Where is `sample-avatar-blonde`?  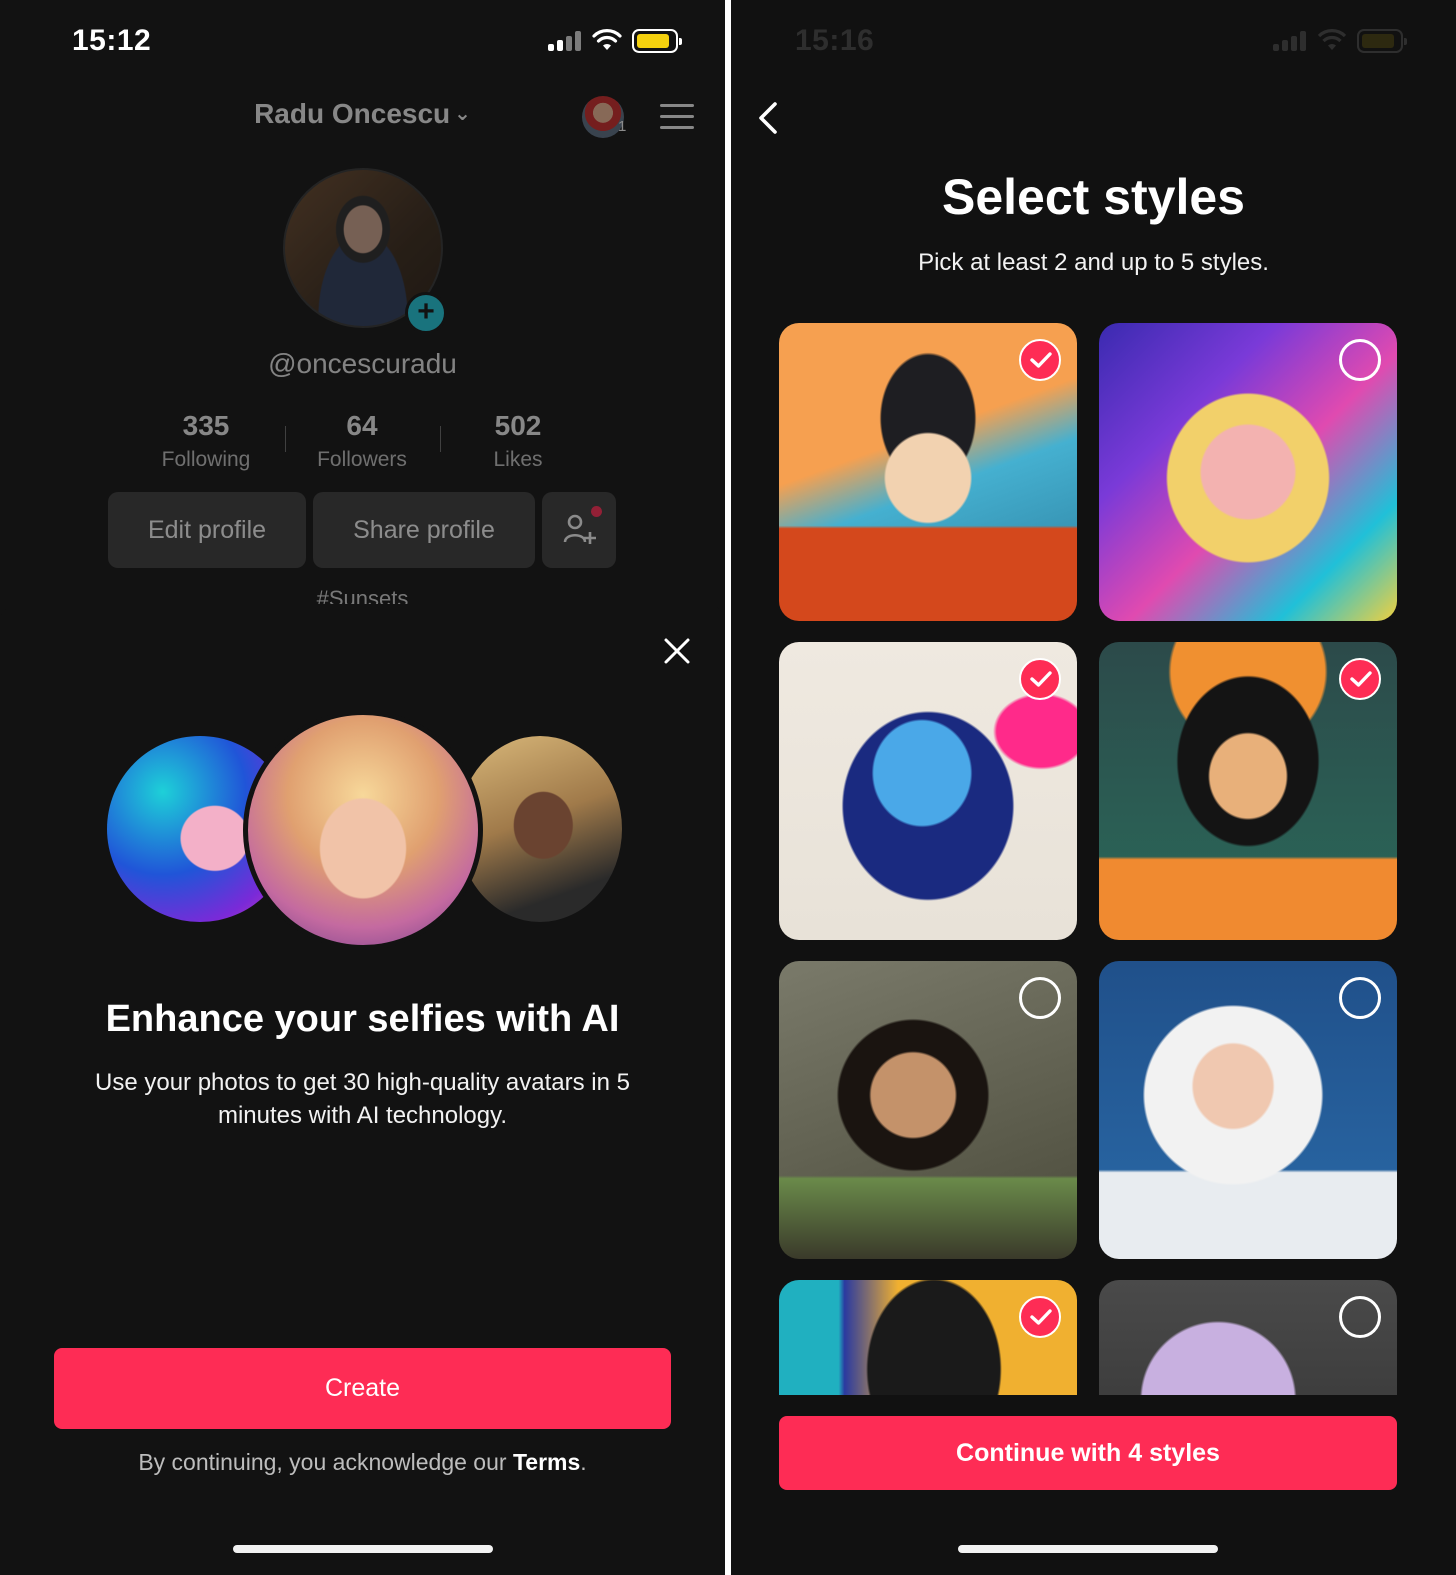
sample-avatar-blonde is located at coordinates (363, 830).